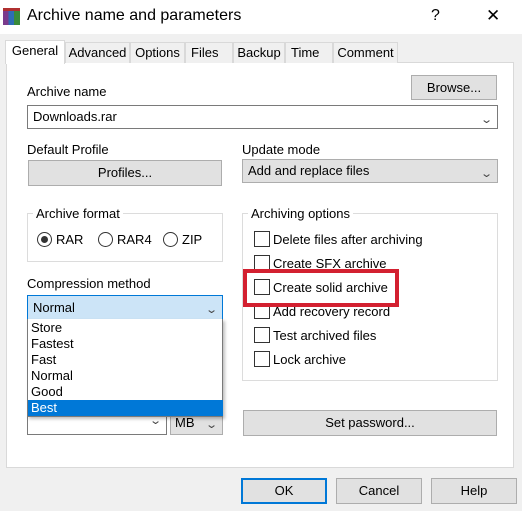 This screenshot has height=511, width=522. Describe the element at coordinates (170, 239) in the screenshot. I see `radio-zip` at that location.